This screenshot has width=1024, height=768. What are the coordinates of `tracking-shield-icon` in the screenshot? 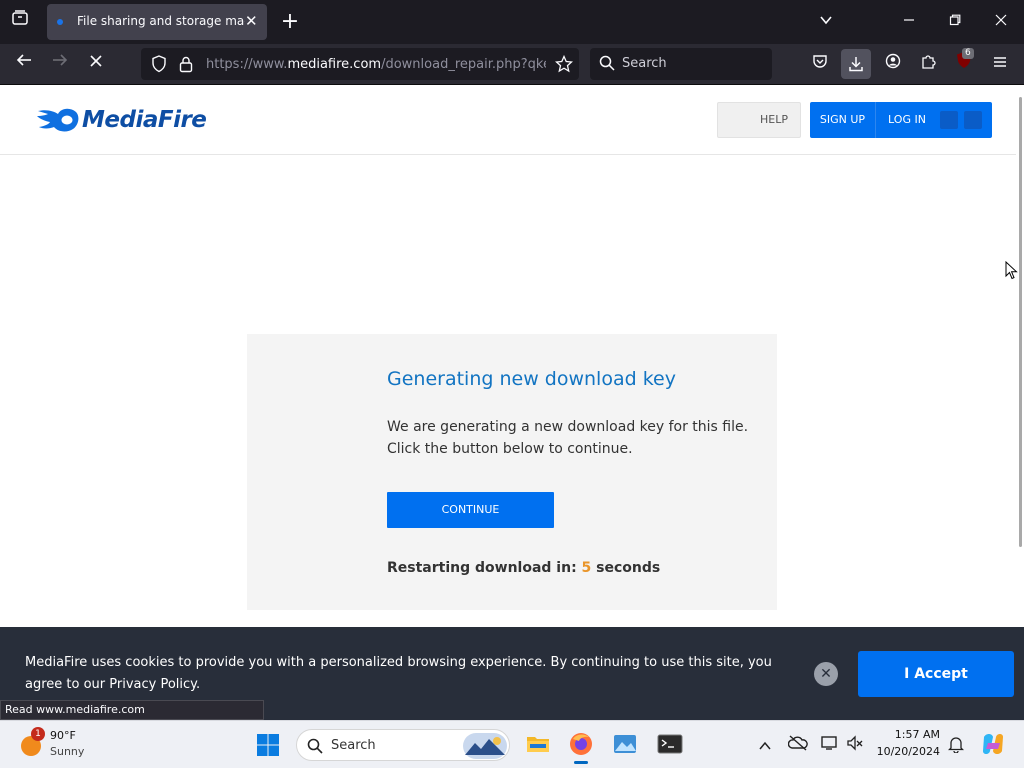 It's located at (159, 66).